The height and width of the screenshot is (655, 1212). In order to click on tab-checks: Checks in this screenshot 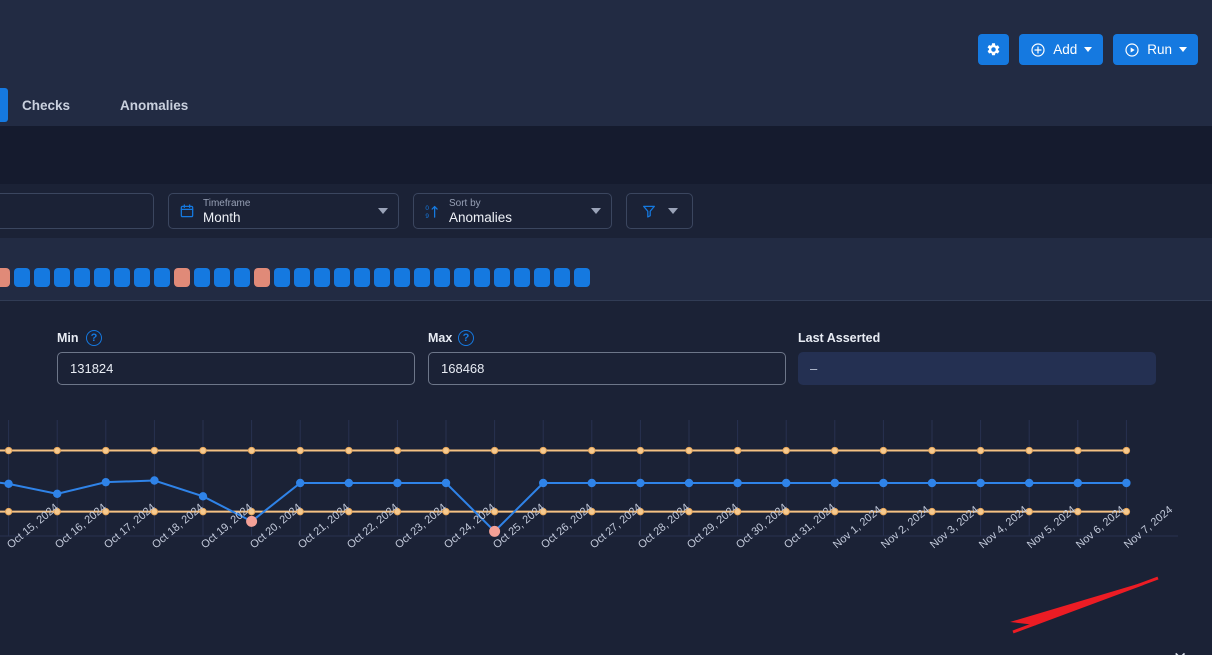, I will do `click(44, 106)`.